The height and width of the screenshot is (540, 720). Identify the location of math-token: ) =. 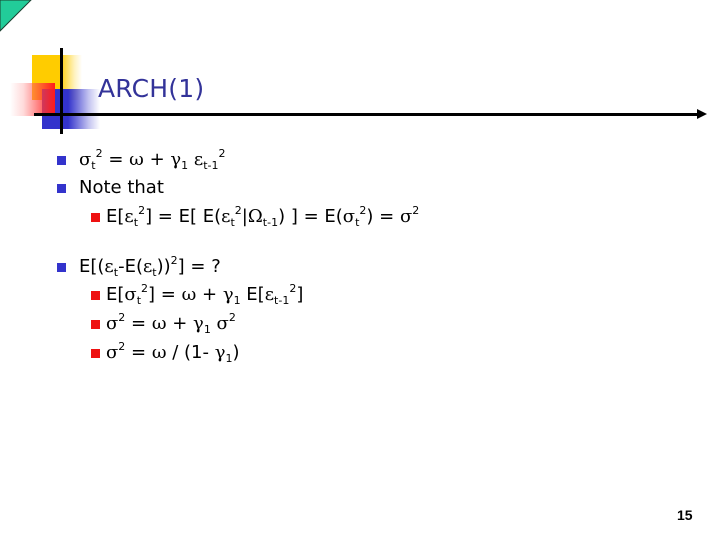
(383, 216).